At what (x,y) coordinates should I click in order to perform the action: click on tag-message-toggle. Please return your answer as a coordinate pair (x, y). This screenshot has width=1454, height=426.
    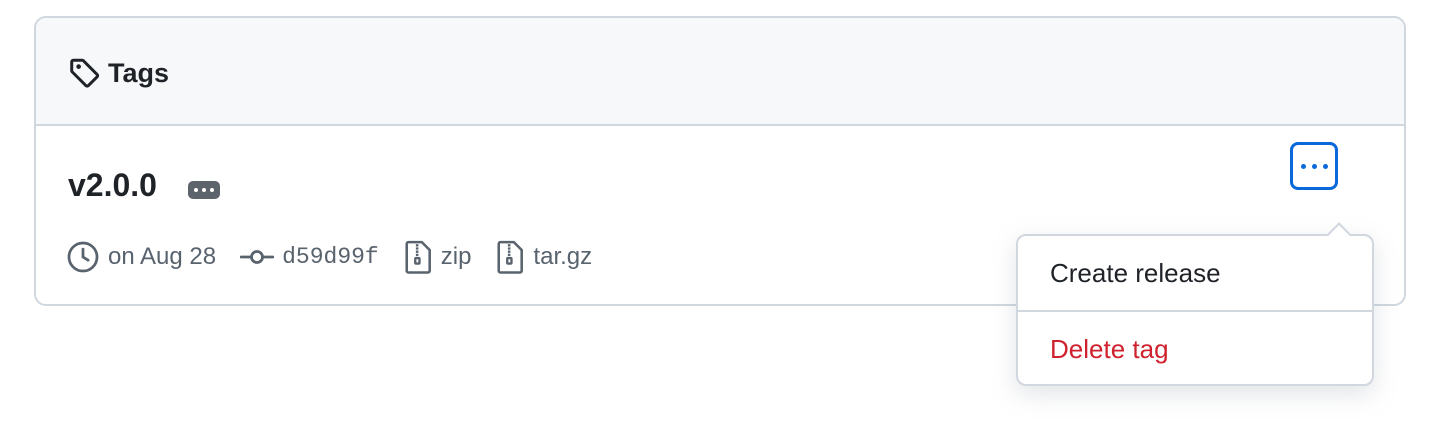
    Looking at the image, I should click on (204, 190).